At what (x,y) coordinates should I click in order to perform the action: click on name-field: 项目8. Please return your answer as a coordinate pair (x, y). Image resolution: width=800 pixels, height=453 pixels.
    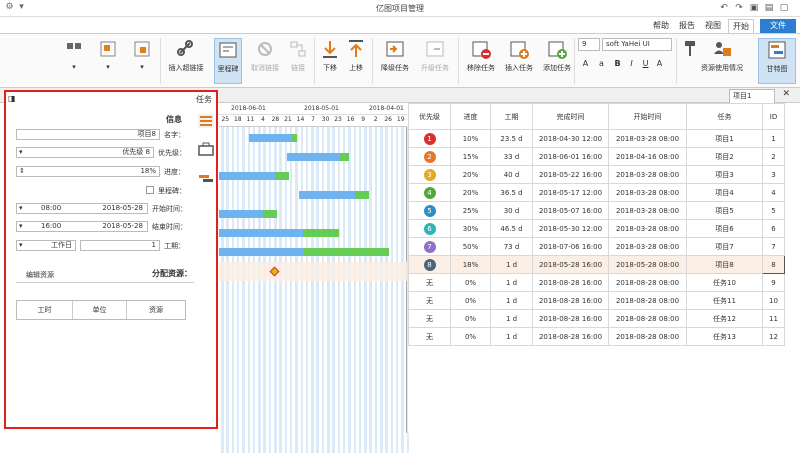
    Looking at the image, I should click on (88, 134).